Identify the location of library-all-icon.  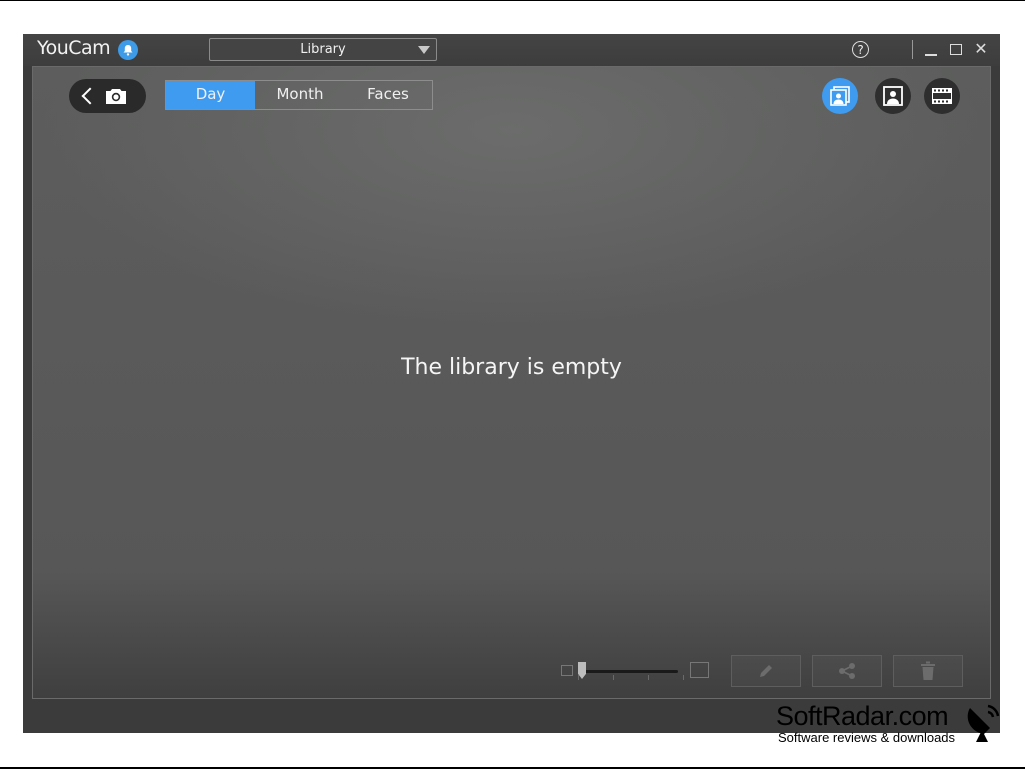
(840, 96).